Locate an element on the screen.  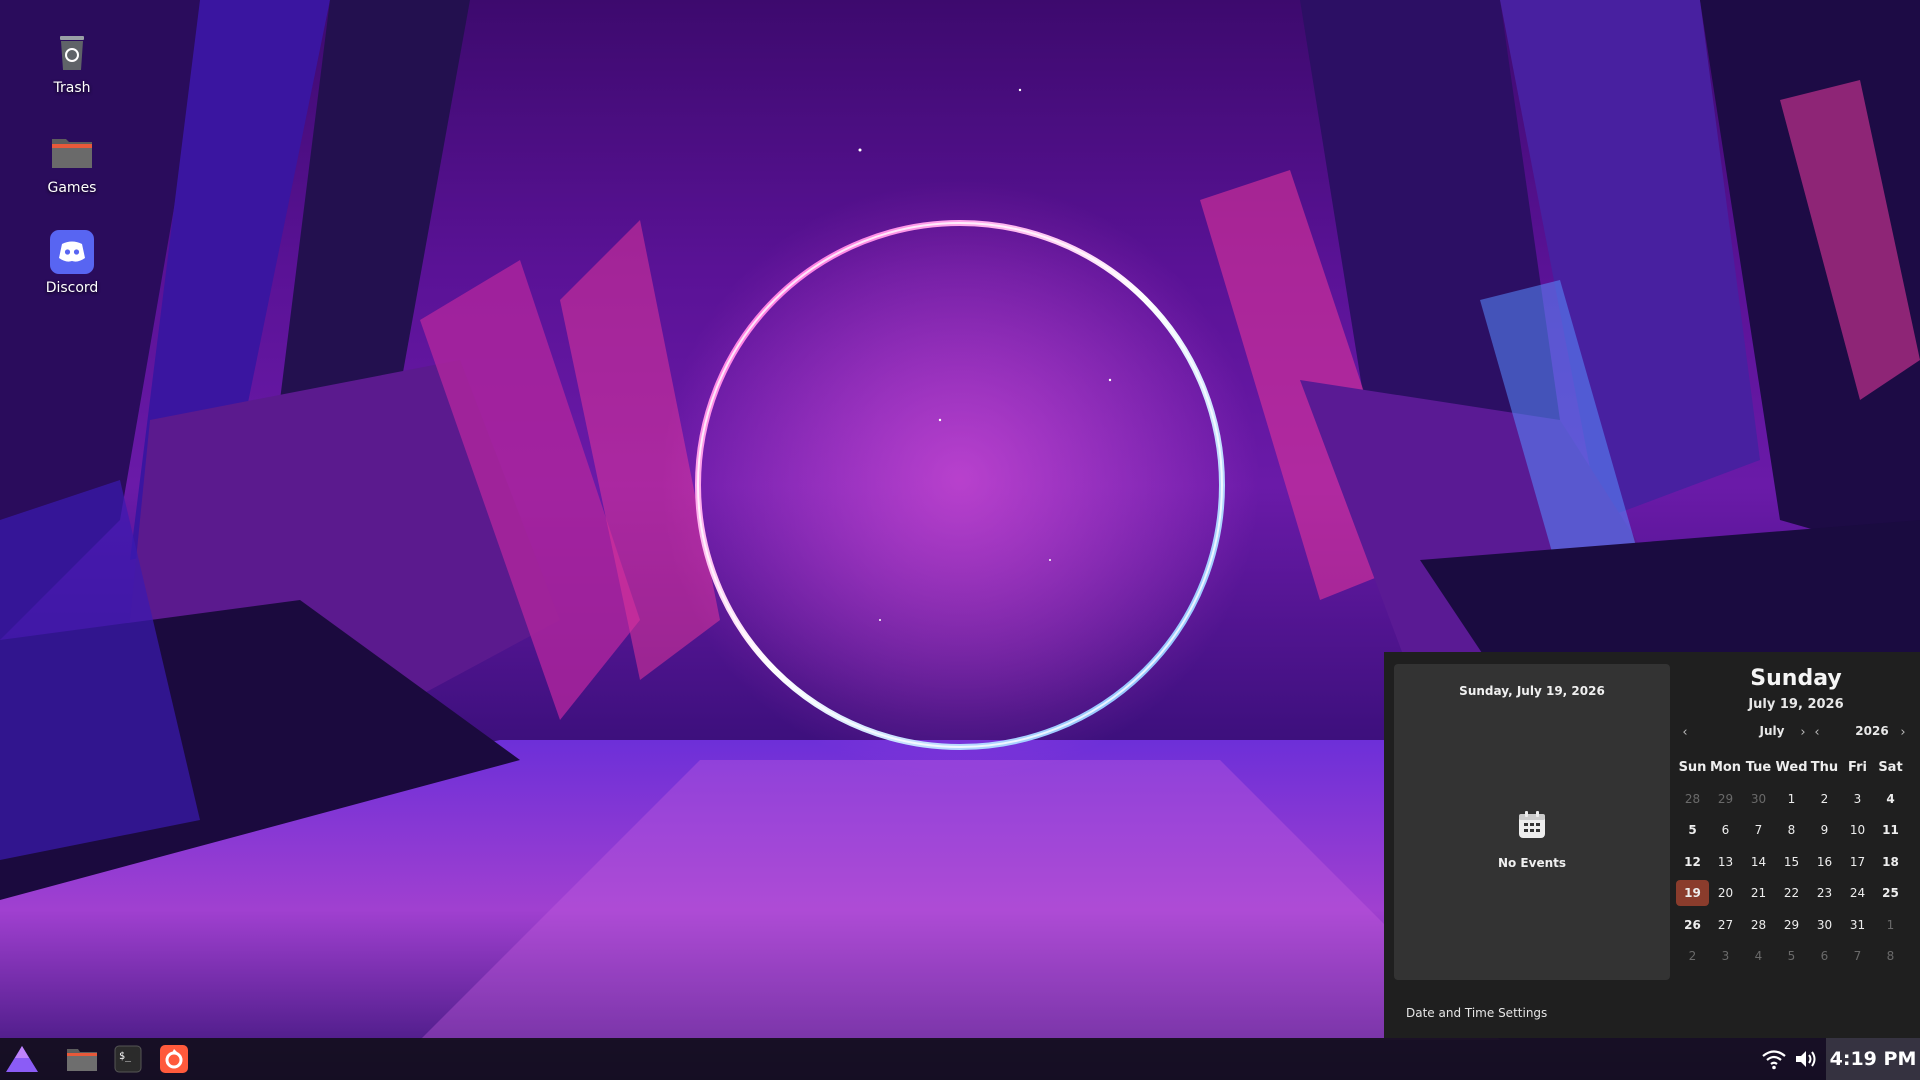
calendar-week-row: 2 3 4 5 6 7 8 is located at coordinates (1796, 957).